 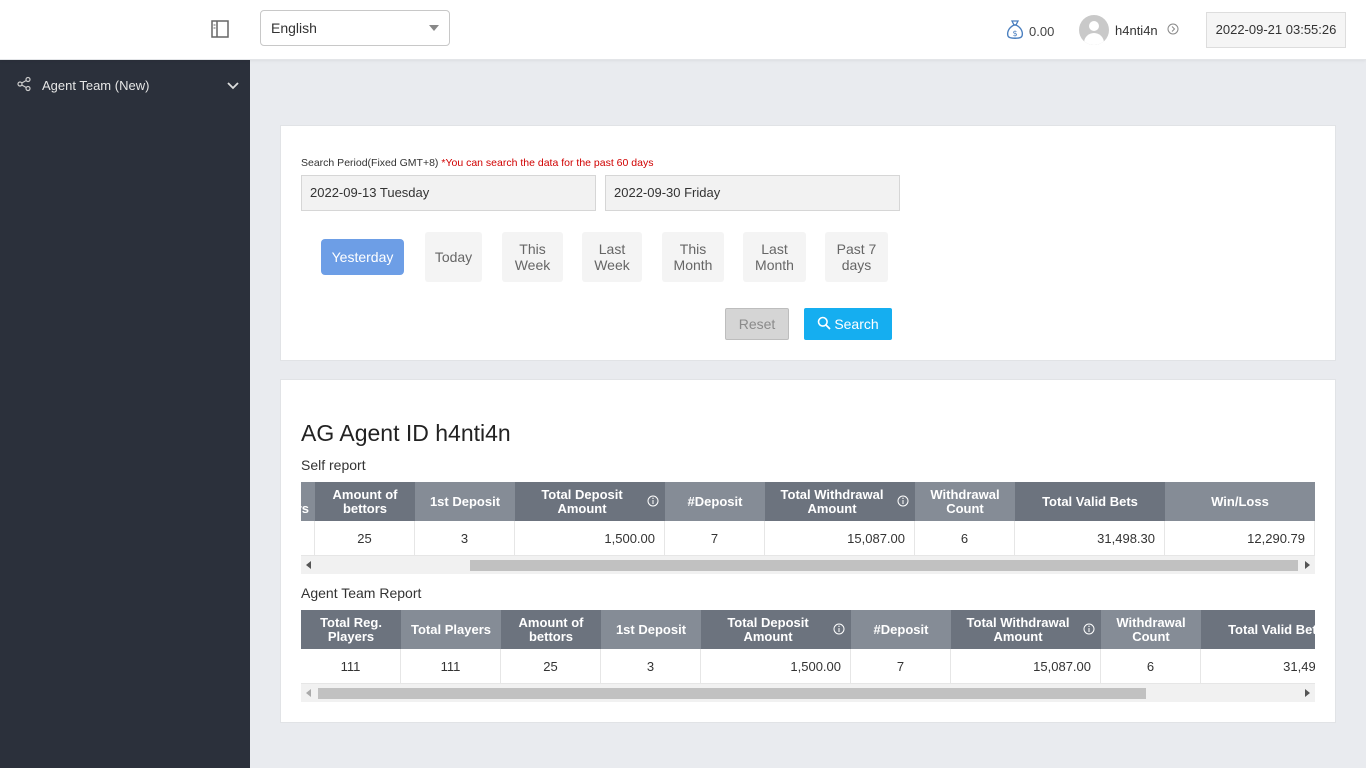 What do you see at coordinates (1042, 31) in the screenshot?
I see `balance-value: 0.00` at bounding box center [1042, 31].